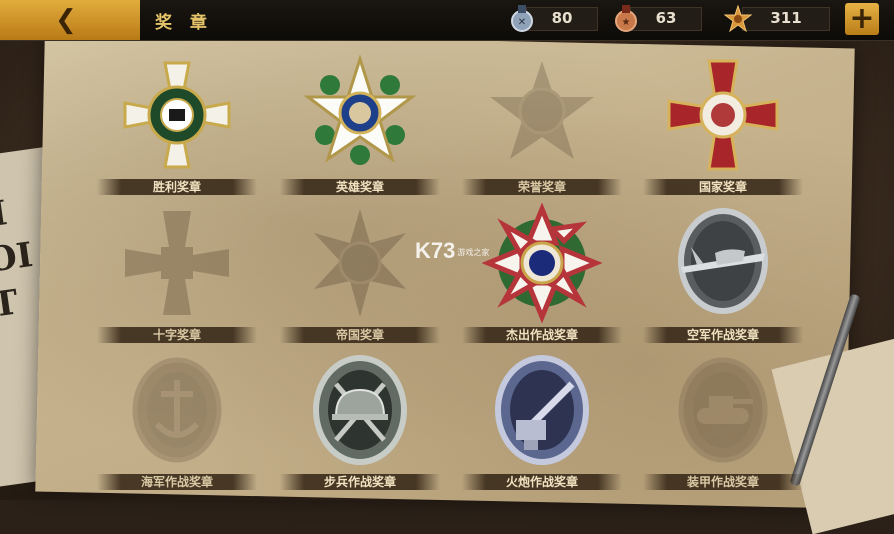 This screenshot has width=894, height=534. Describe the element at coordinates (723, 261) in the screenshot. I see `airforce-badge-icon` at that location.